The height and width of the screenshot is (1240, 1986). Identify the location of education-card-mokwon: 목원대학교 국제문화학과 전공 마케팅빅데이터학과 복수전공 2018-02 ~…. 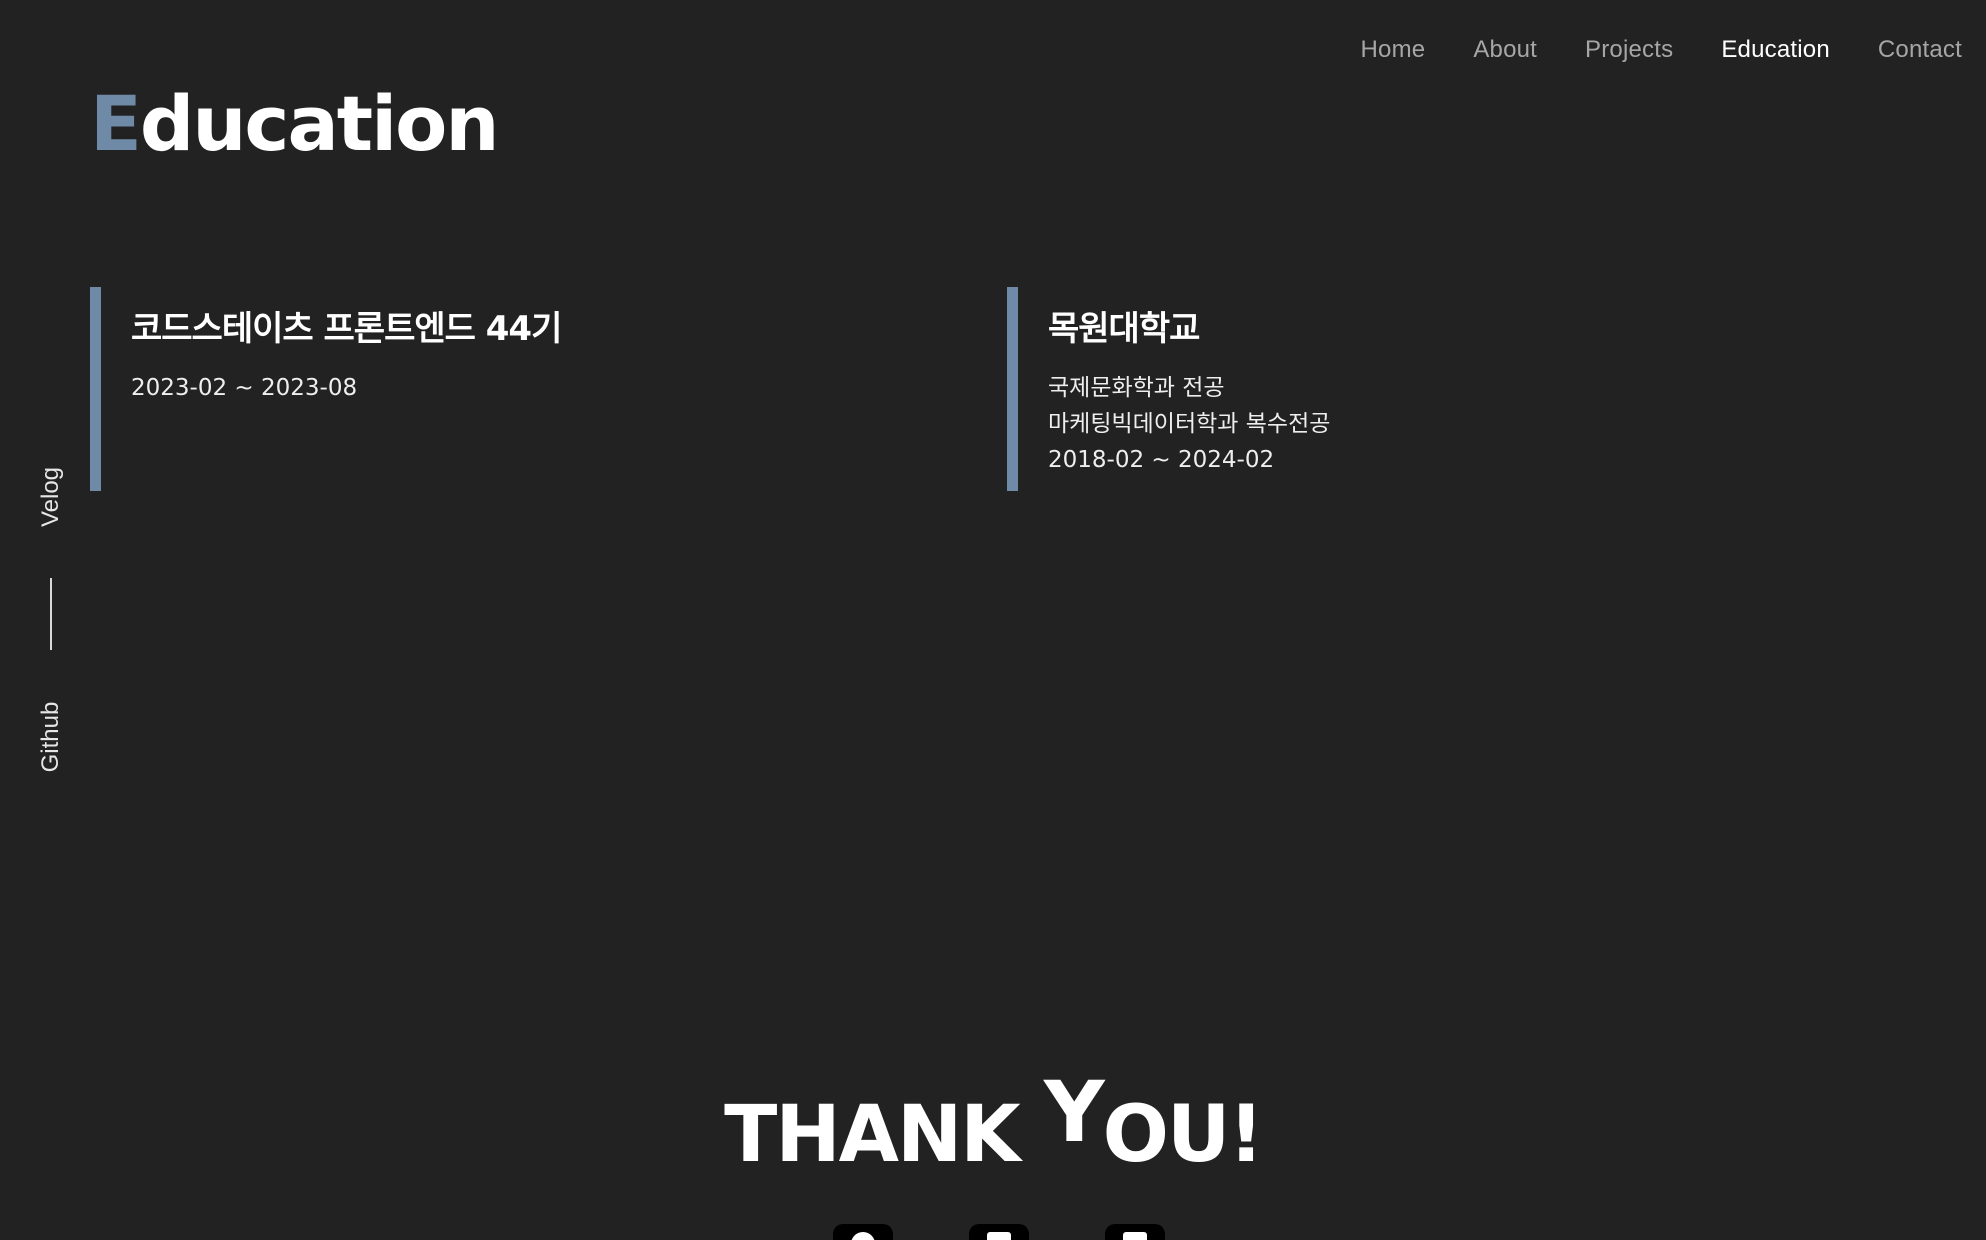
(1407, 389).